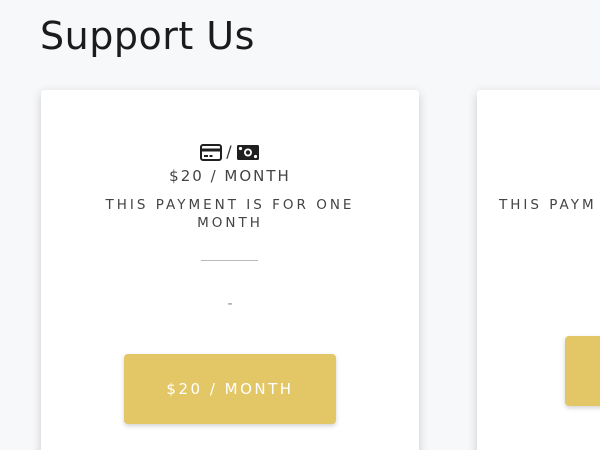 The height and width of the screenshot is (450, 600). I want to click on credit-card-icon, so click(211, 152).